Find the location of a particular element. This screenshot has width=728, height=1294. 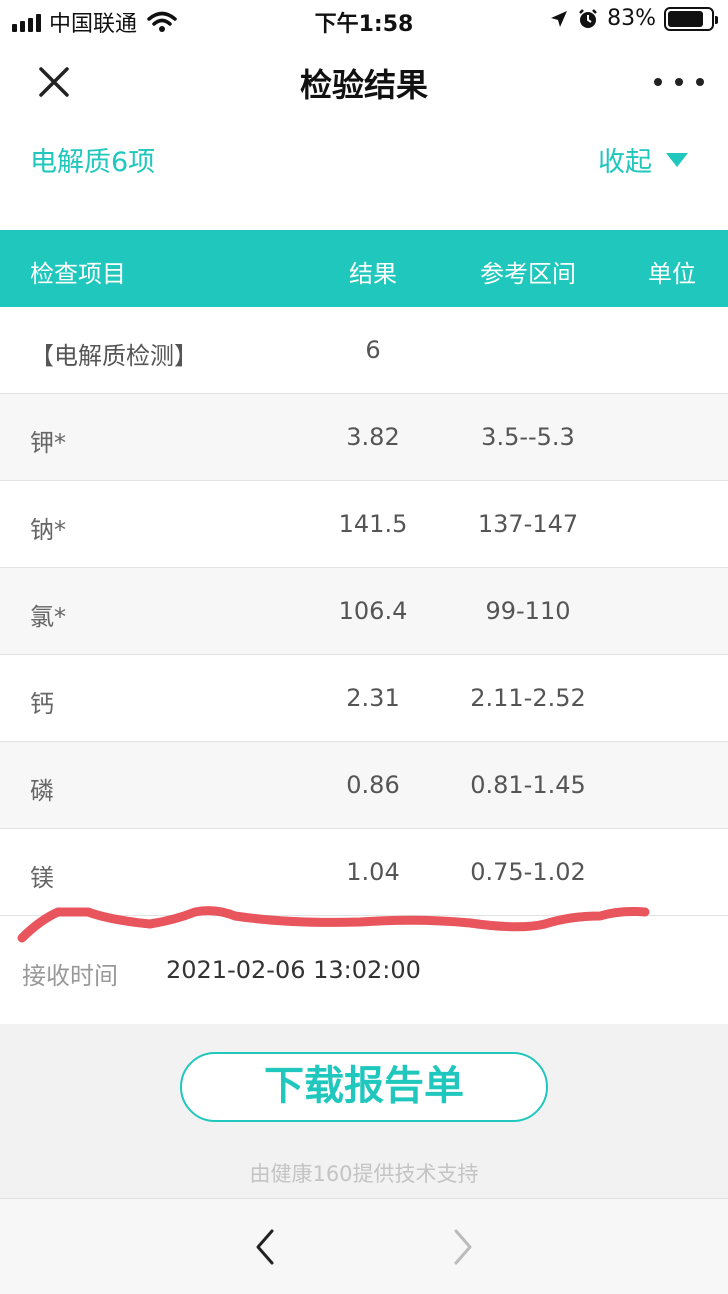

bottom-area: 下载报告单 由健康160提供技术支持 is located at coordinates (364, 1111).